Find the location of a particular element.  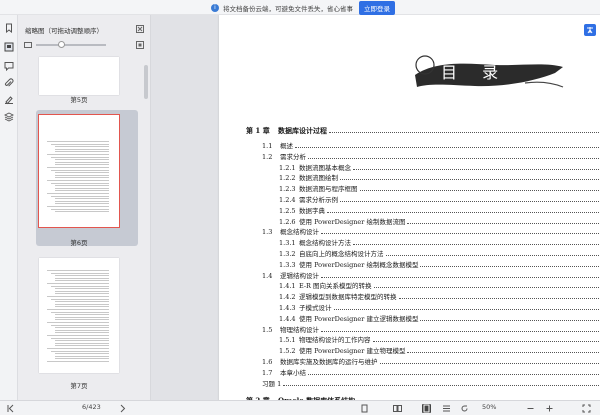

page-indicator: 6/423 is located at coordinates (91, 407).